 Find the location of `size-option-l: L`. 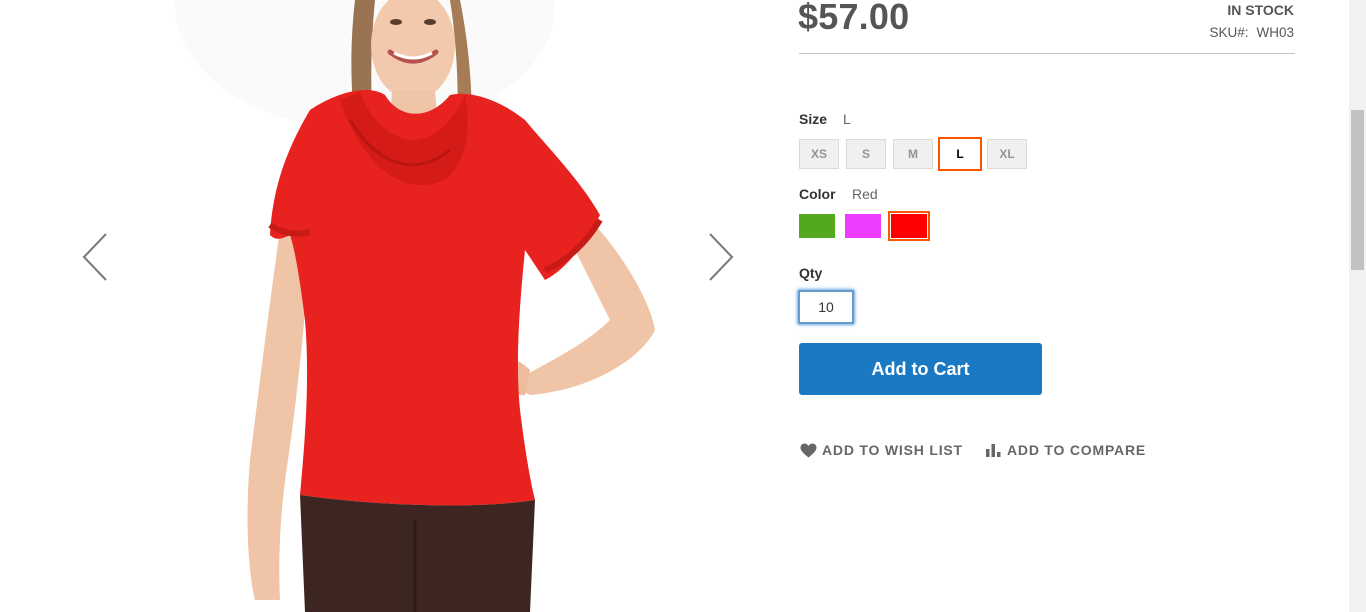

size-option-l: L is located at coordinates (960, 154).